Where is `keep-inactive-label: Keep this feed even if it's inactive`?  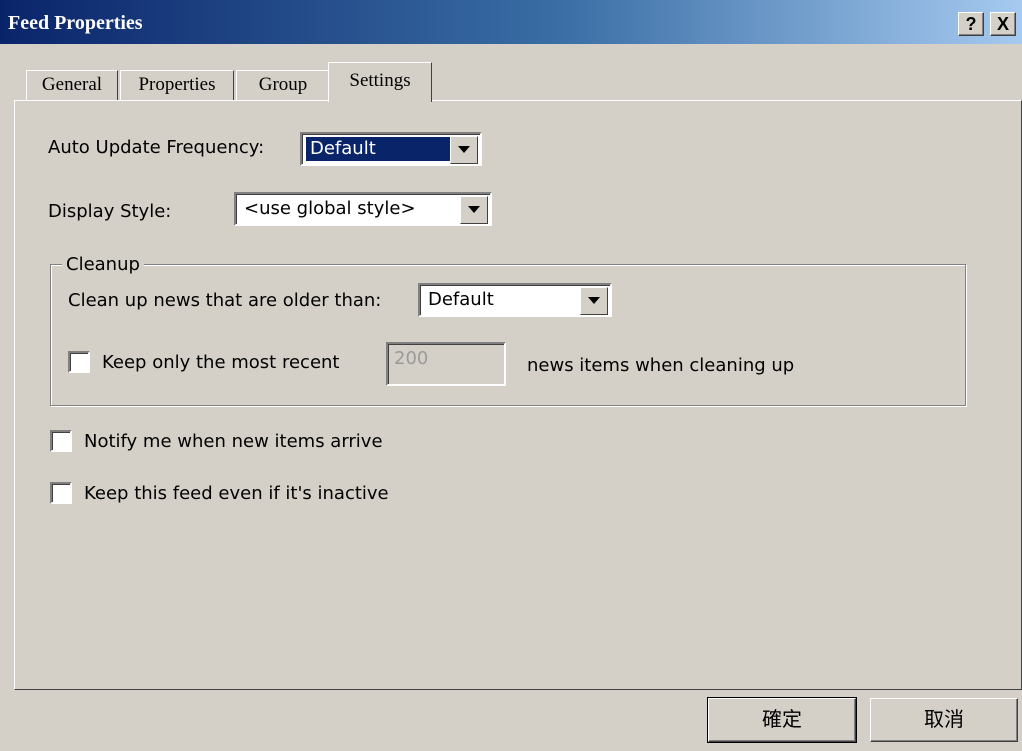
keep-inactive-label: Keep this feed even if it's inactive is located at coordinates (236, 493).